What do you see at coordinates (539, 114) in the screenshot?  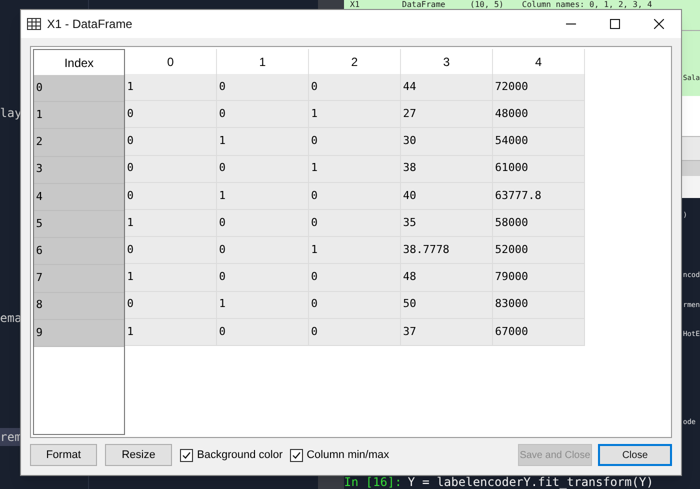 I see `table-cell: 48000` at bounding box center [539, 114].